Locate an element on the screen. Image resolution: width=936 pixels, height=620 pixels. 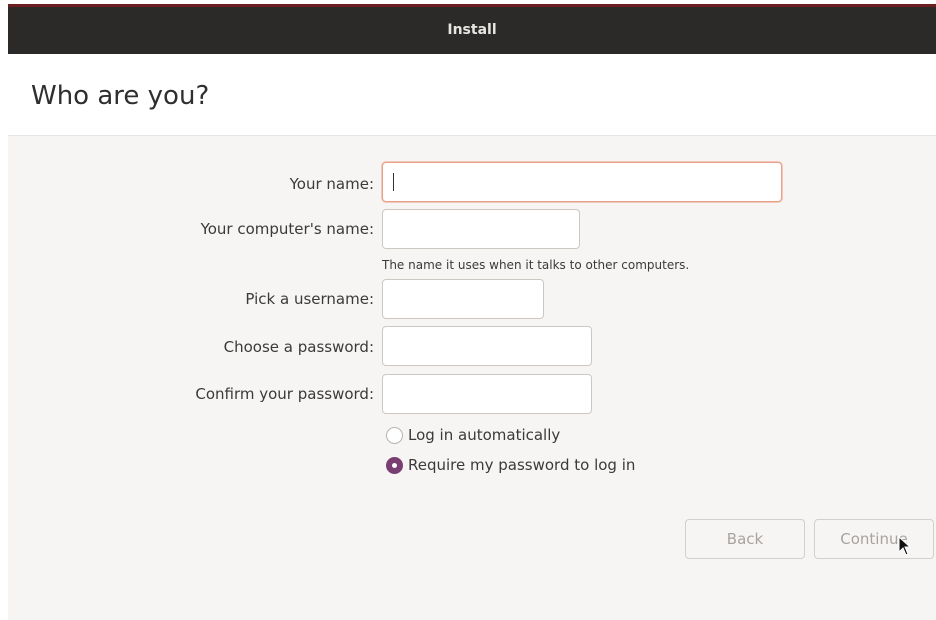
confirm-password-input is located at coordinates (487, 394).